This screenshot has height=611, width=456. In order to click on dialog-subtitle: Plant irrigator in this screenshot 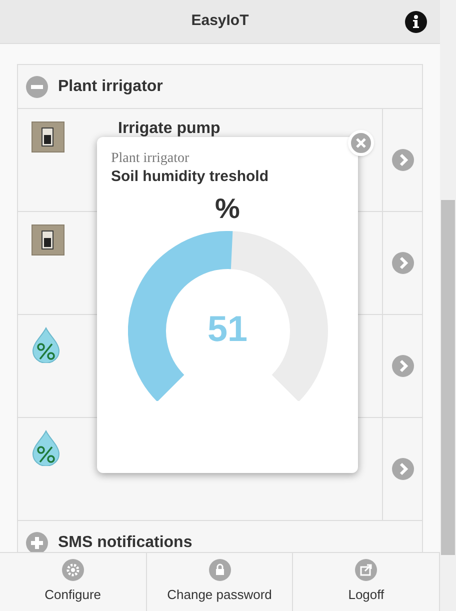, I will do `click(150, 159)`.